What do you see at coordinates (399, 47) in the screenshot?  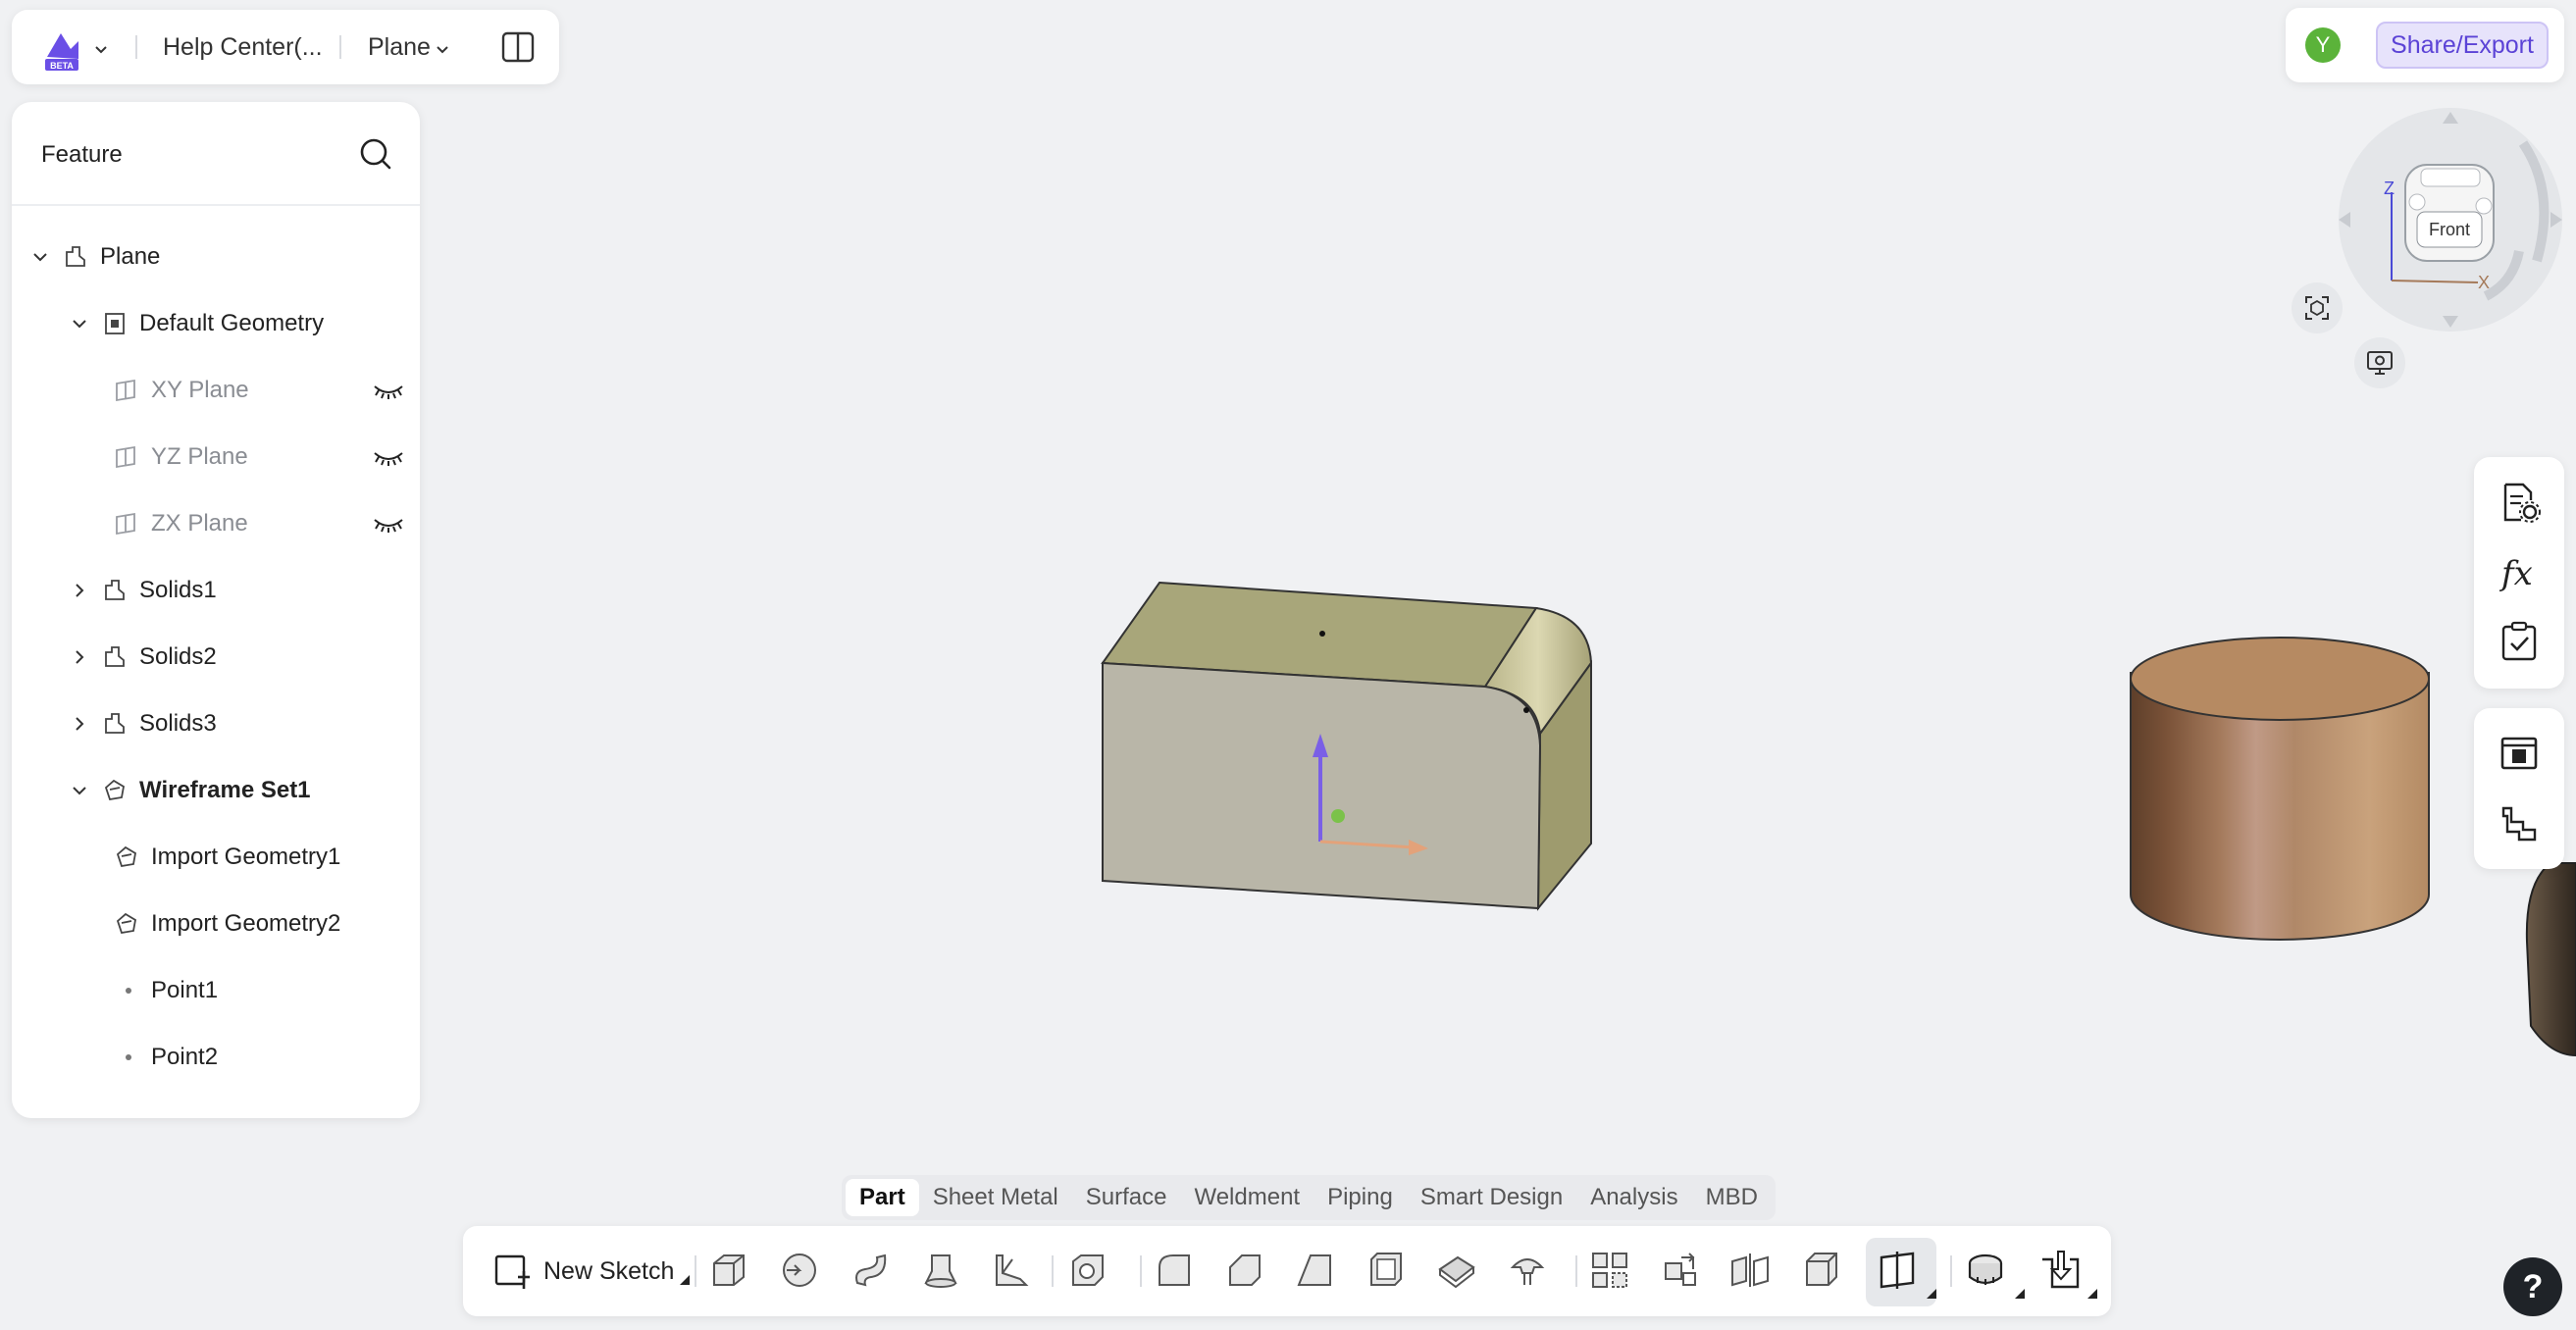 I see `breadcrumb-part: Plane` at bounding box center [399, 47].